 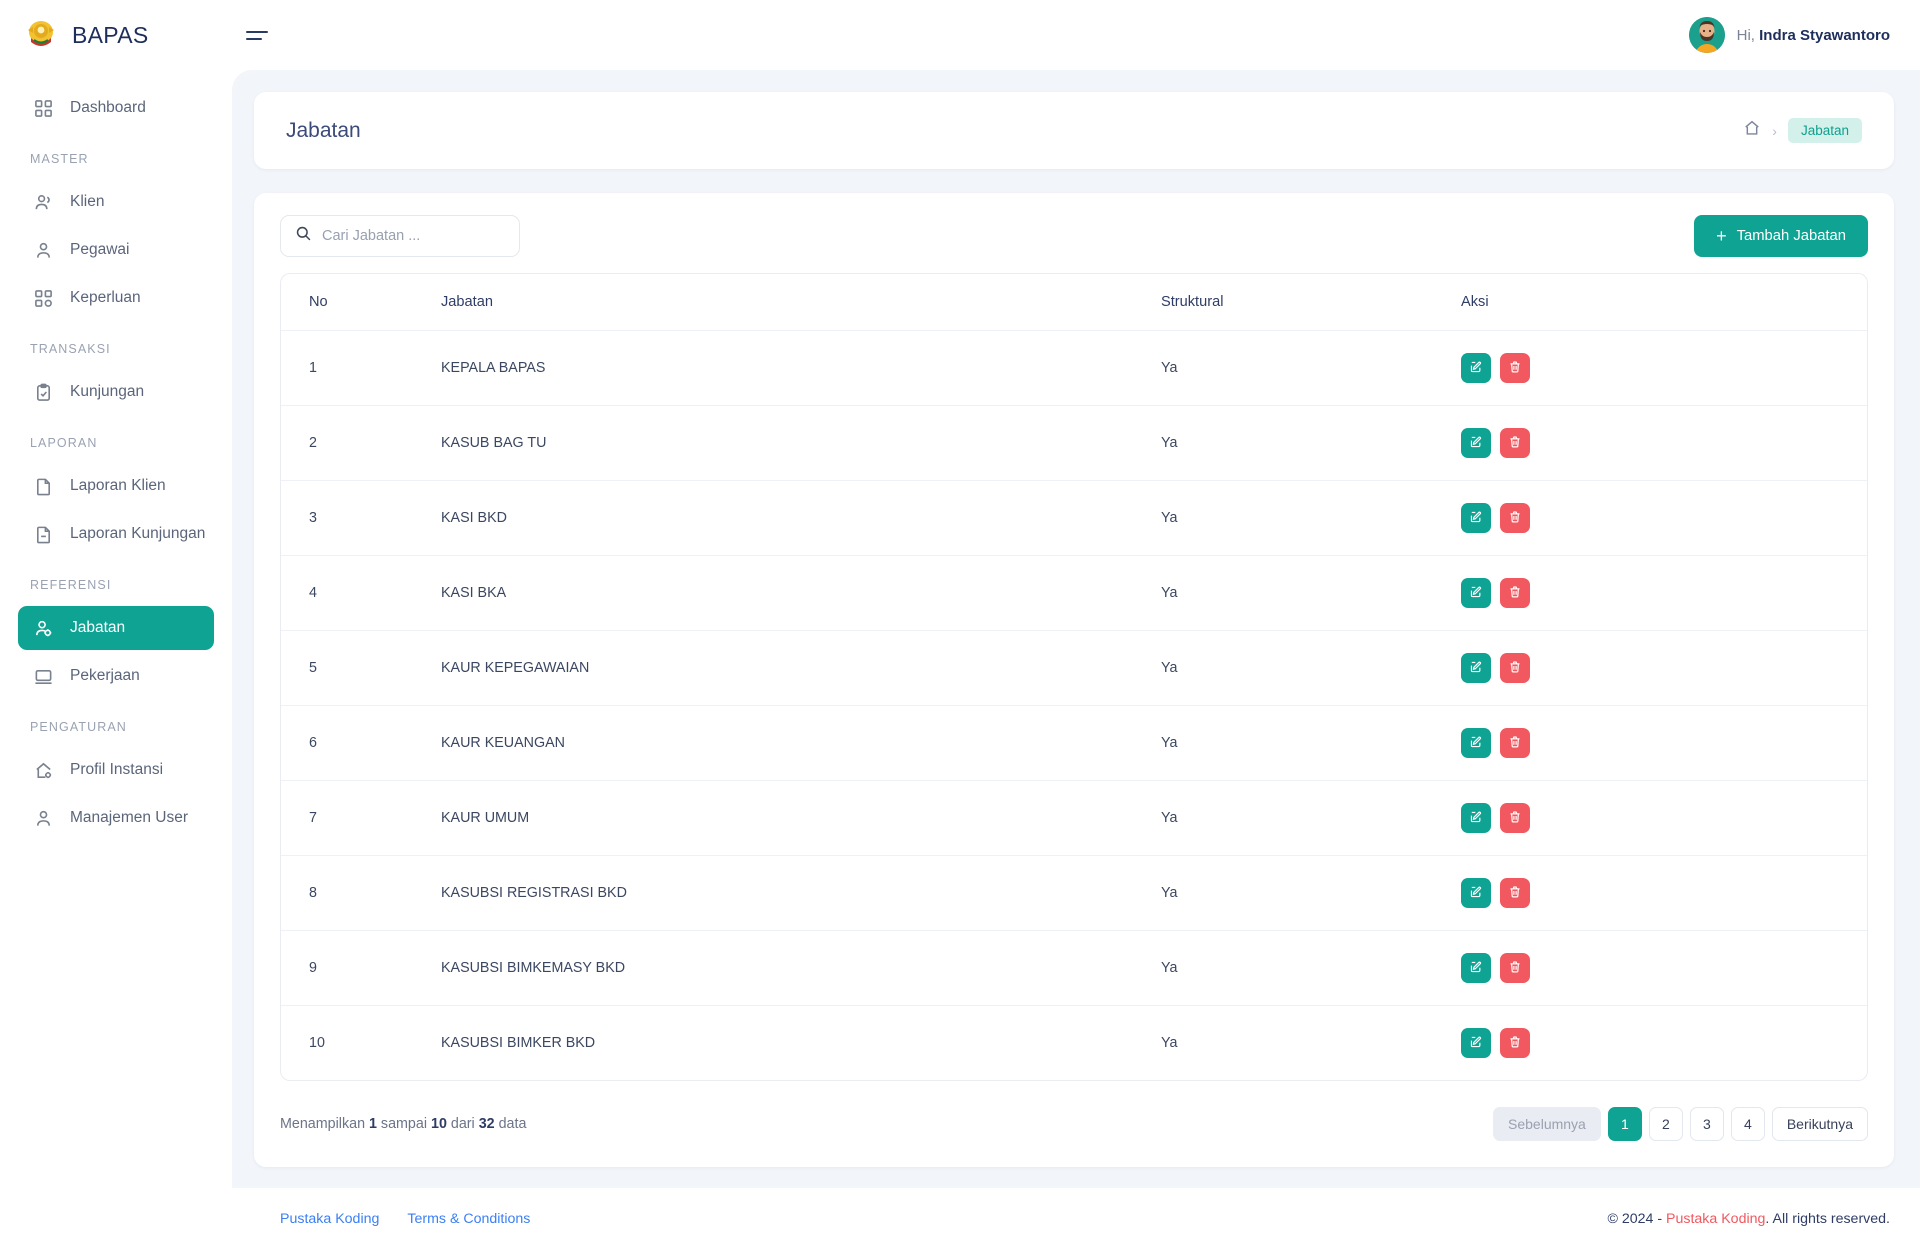 I want to click on users-icon, so click(x=43, y=202).